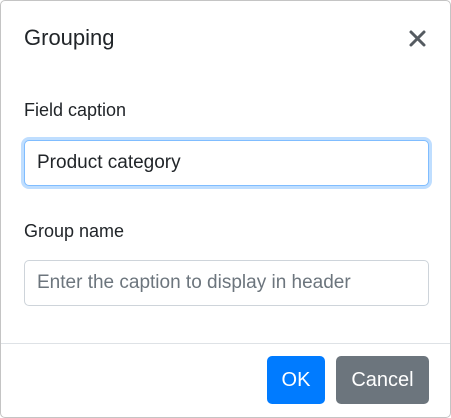  Describe the element at coordinates (69, 37) in the screenshot. I see `dialog-title: Grouping` at that location.